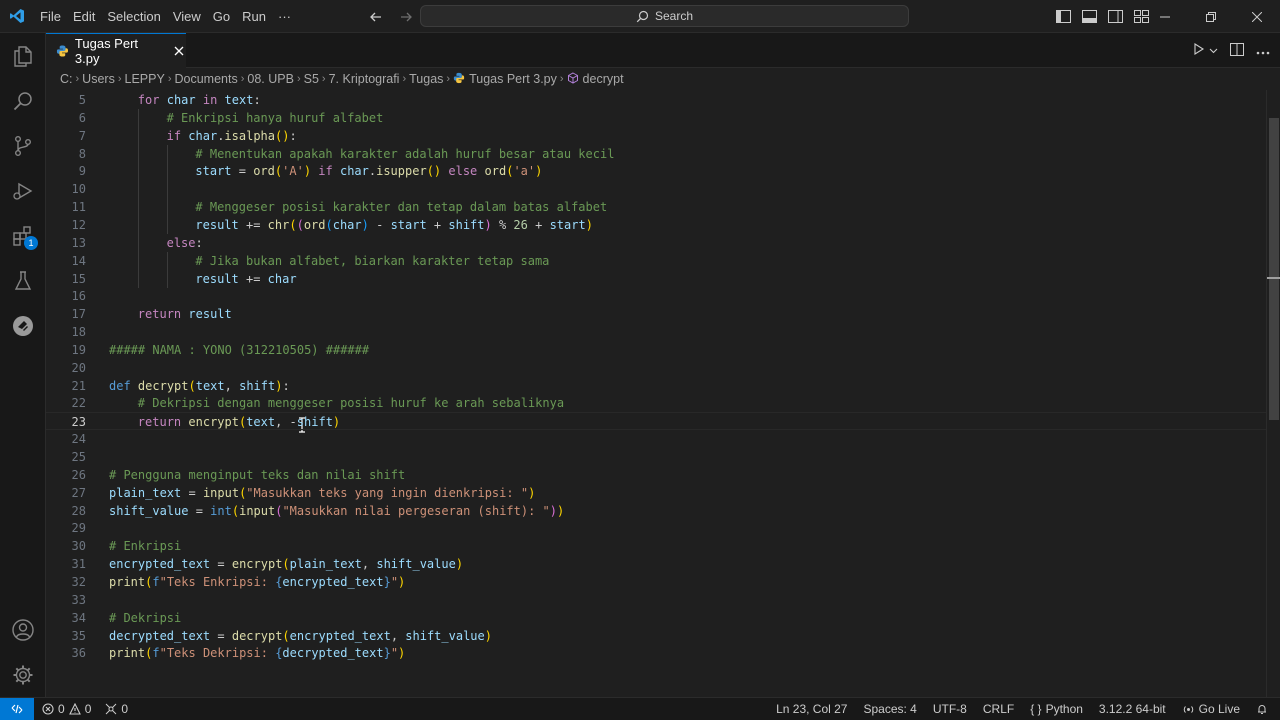 The height and width of the screenshot is (720, 1280). I want to click on code-line: 25, so click(656, 457).